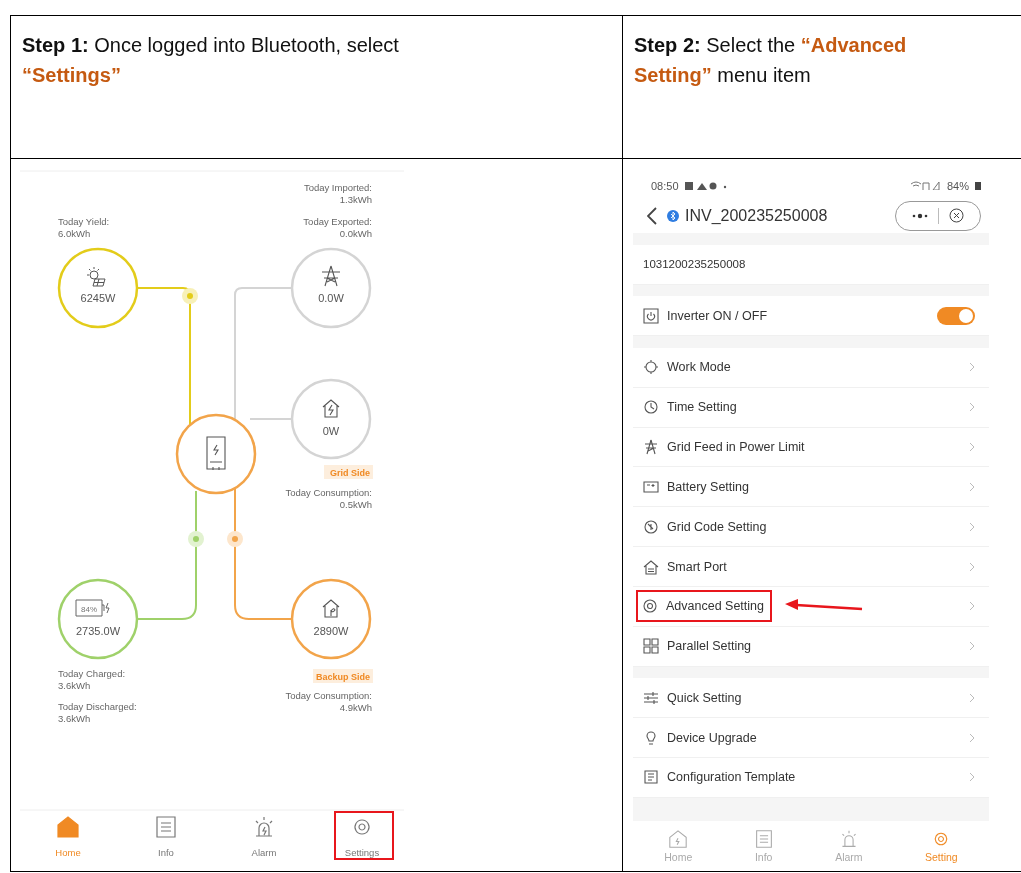  What do you see at coordinates (96, 276) in the screenshot?
I see `solar-panel-icon` at bounding box center [96, 276].